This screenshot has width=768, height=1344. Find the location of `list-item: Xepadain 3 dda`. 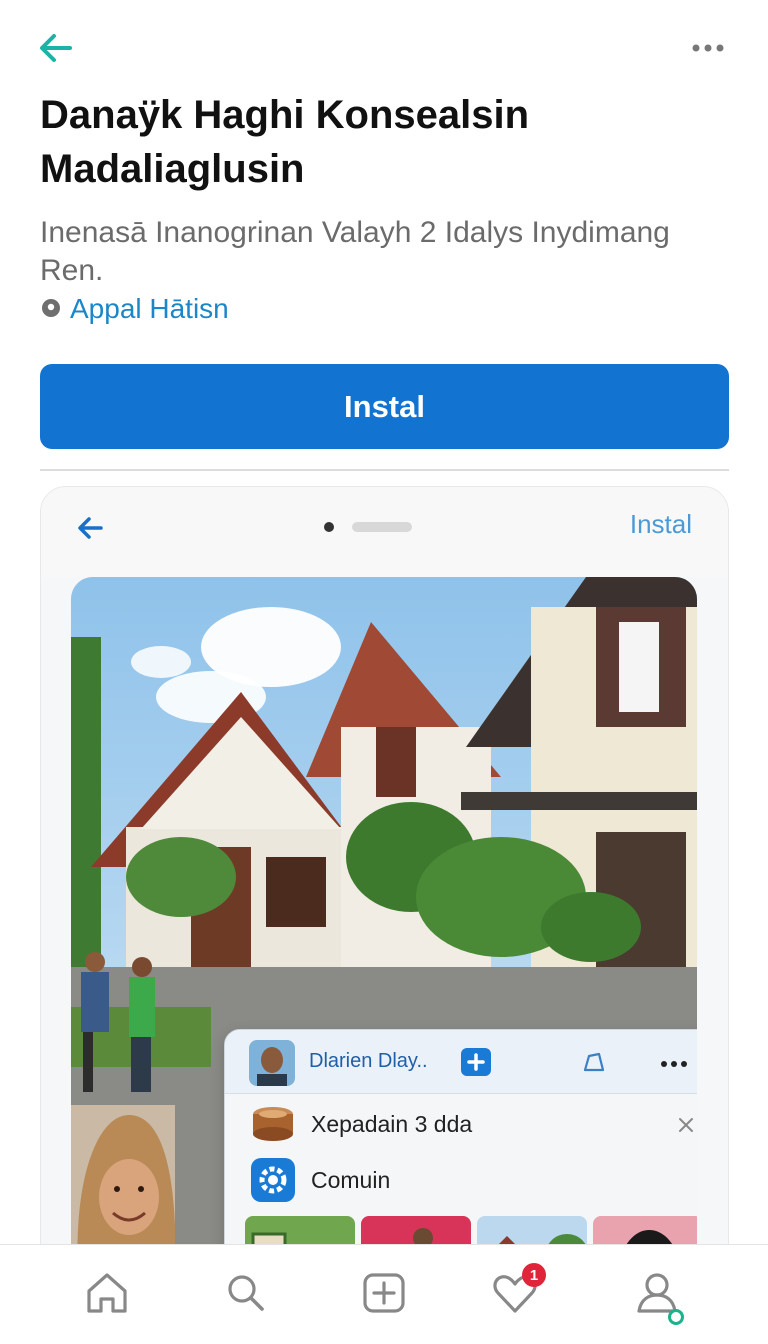

list-item: Xepadain 3 dda is located at coordinates (360, 1124).